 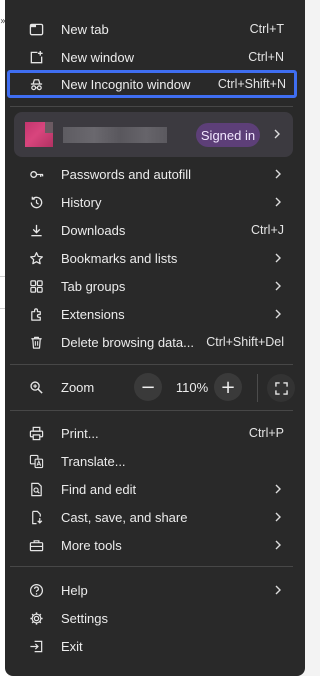 What do you see at coordinates (36, 174) in the screenshot?
I see `key-icon` at bounding box center [36, 174].